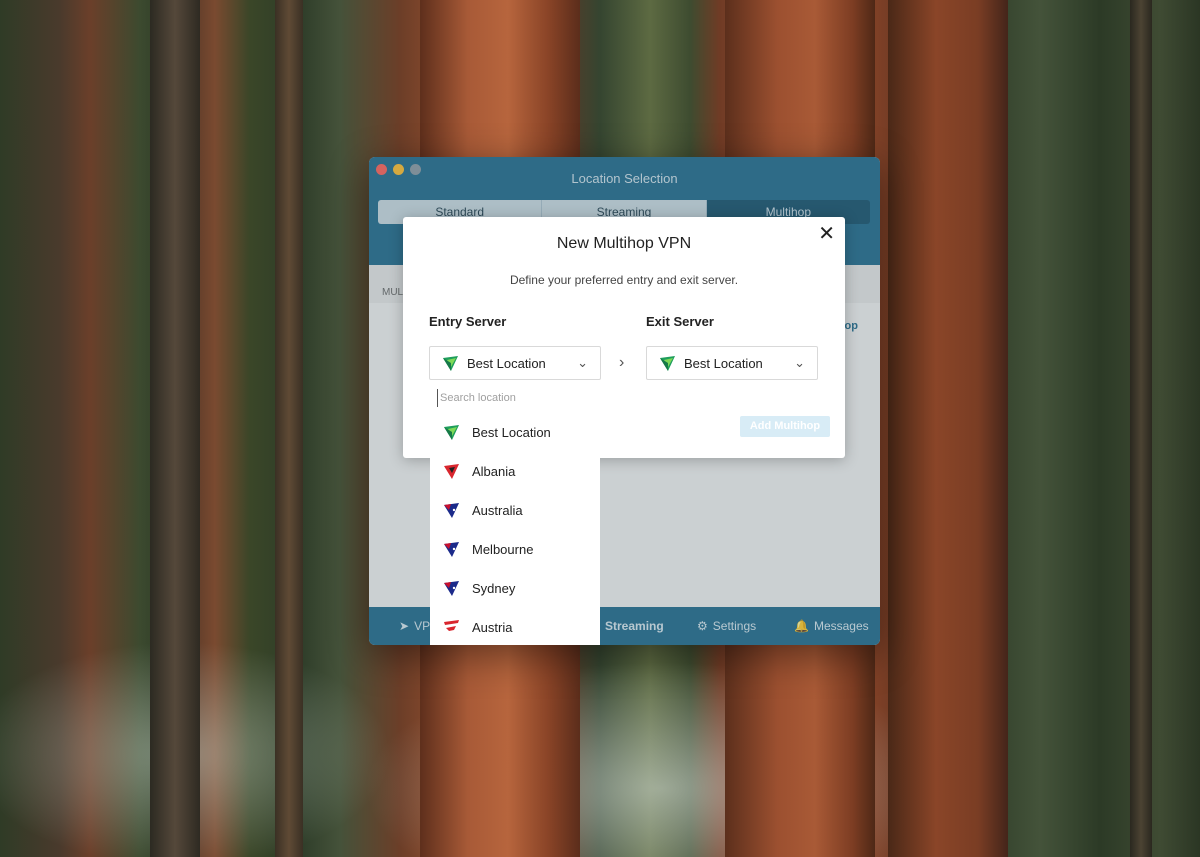 The image size is (1200, 857). What do you see at coordinates (492, 627) in the screenshot?
I see `list-item-label: Austria` at bounding box center [492, 627].